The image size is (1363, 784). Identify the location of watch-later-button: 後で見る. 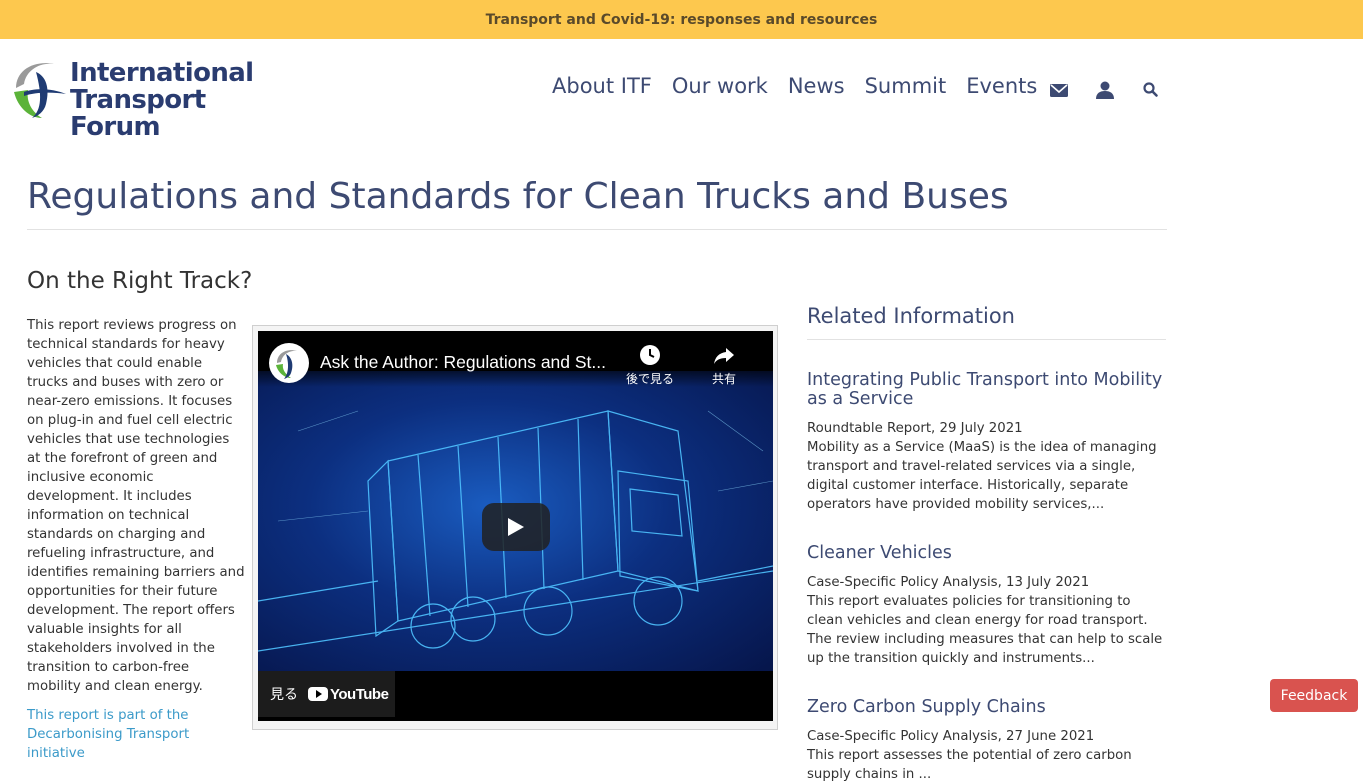
(650, 365).